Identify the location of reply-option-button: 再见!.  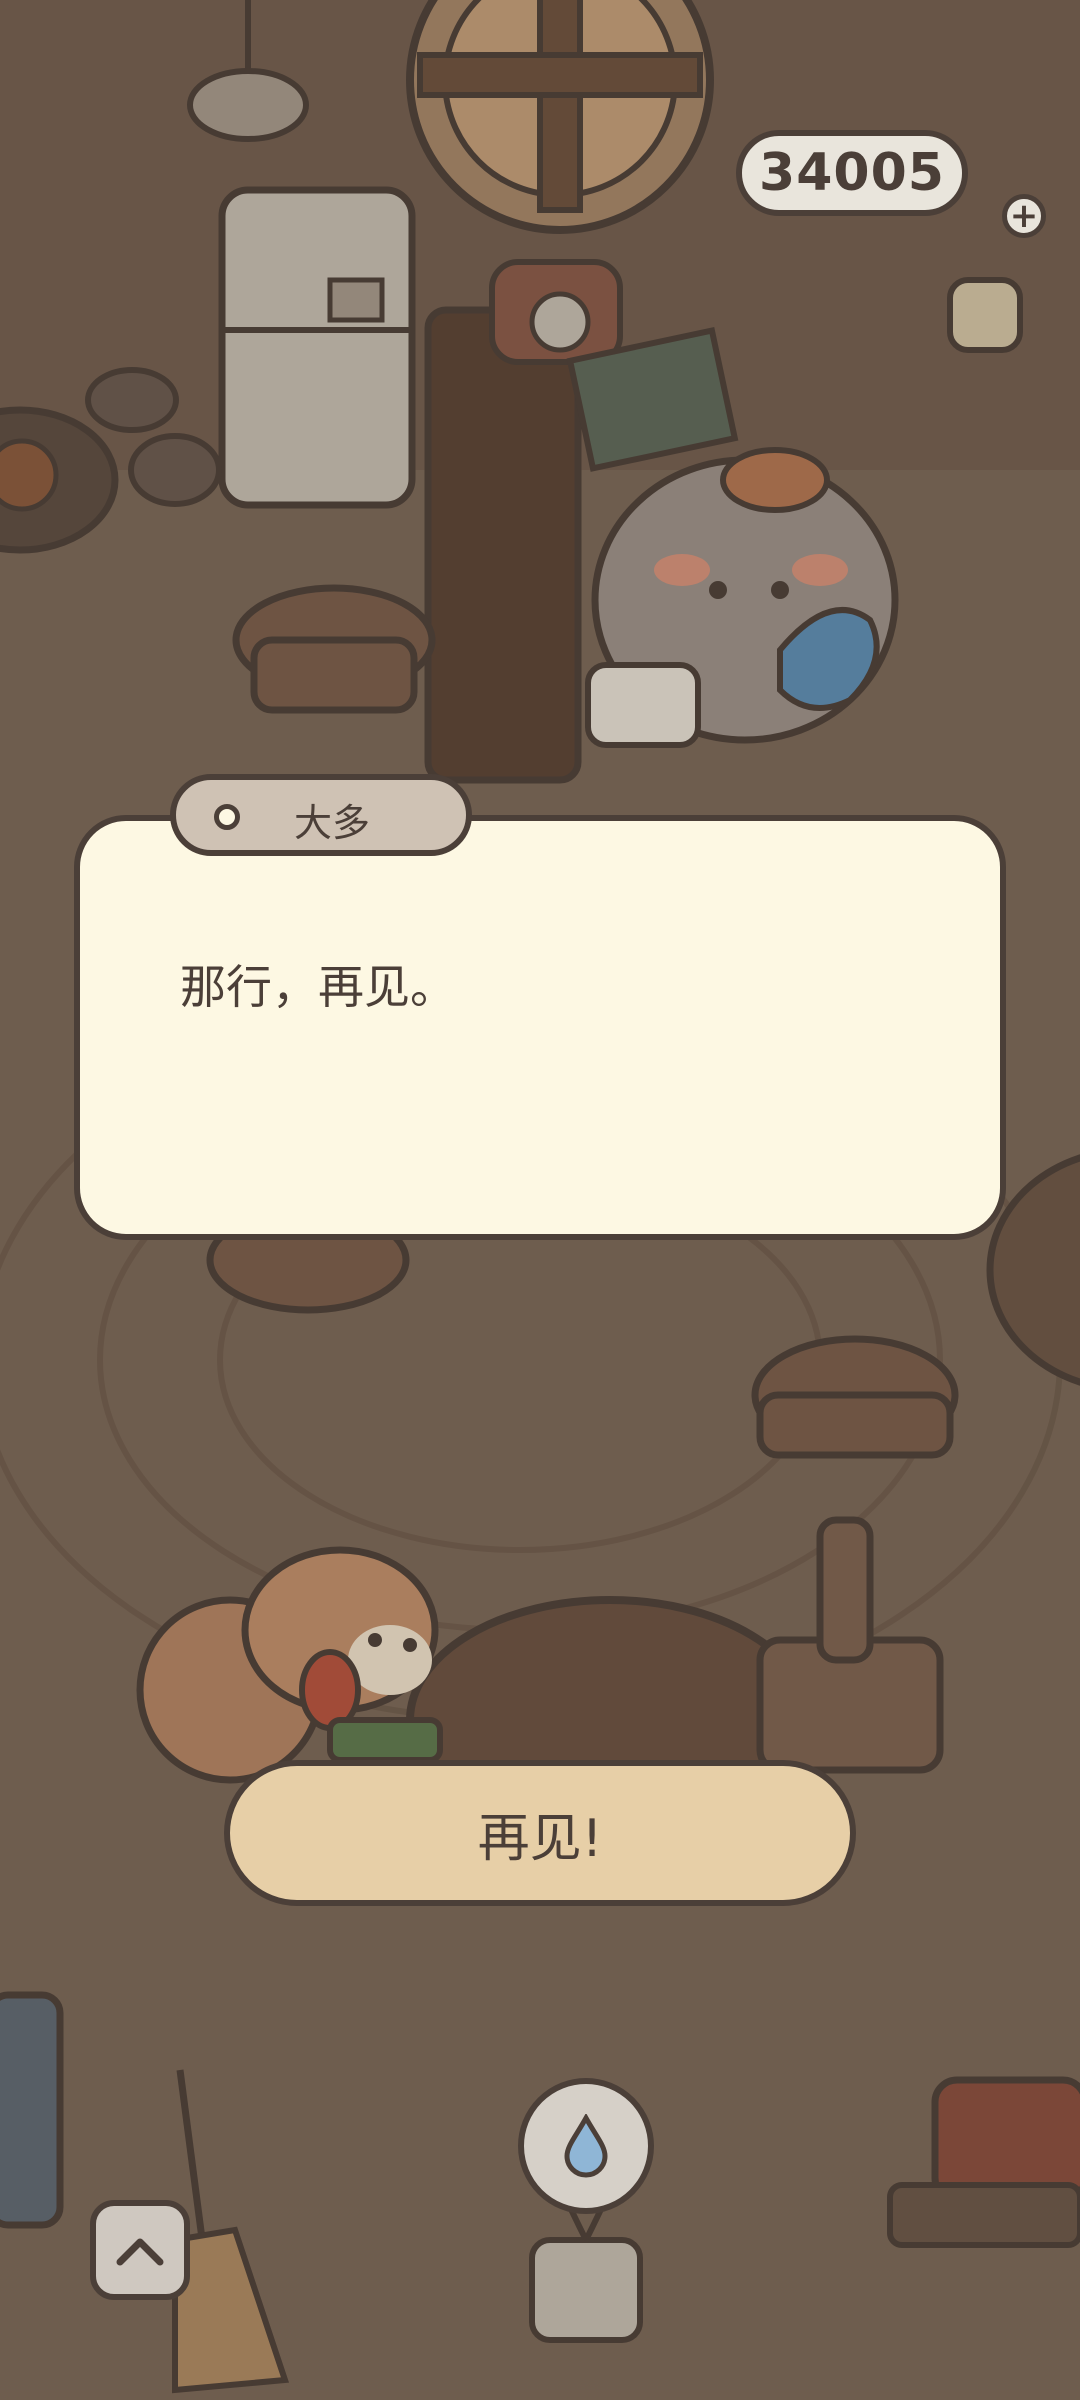
(540, 1833).